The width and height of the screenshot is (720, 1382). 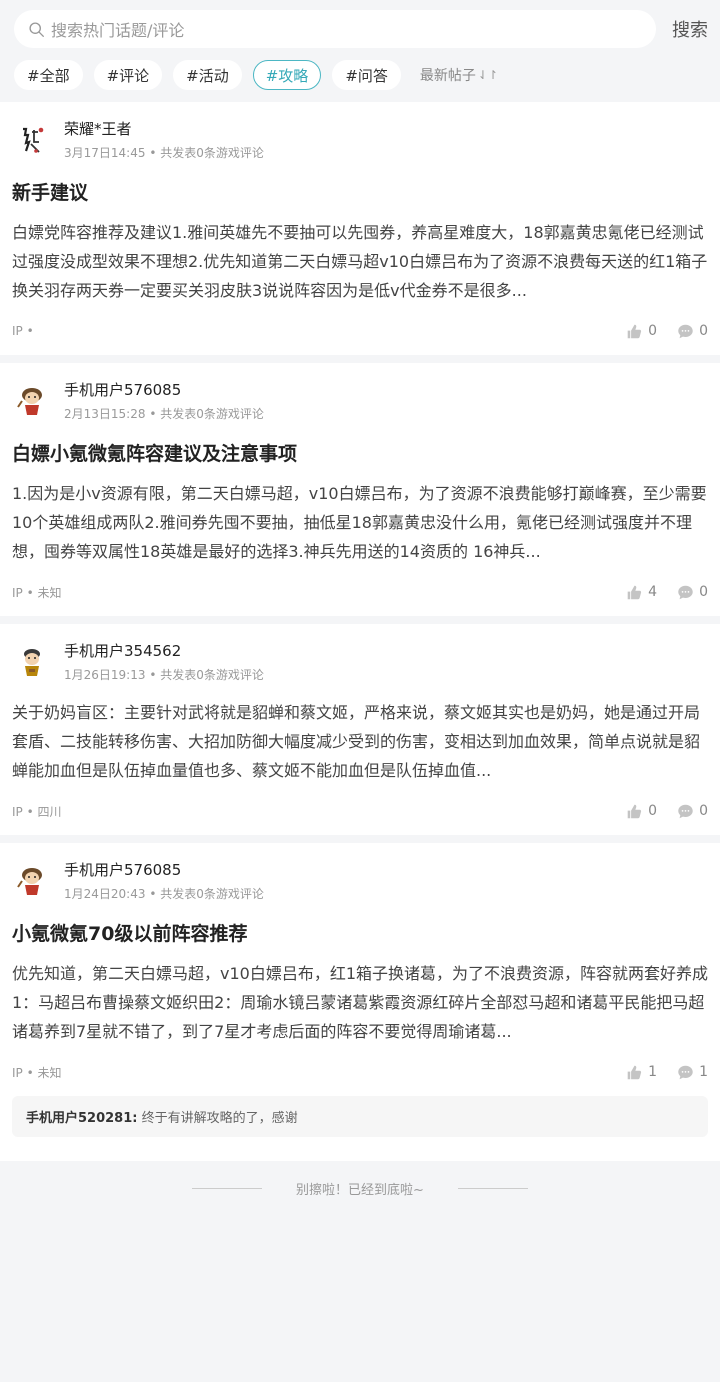 What do you see at coordinates (360, 454) in the screenshot?
I see `post-title: 白嫖小氪微氪阵容建议及注意事项` at bounding box center [360, 454].